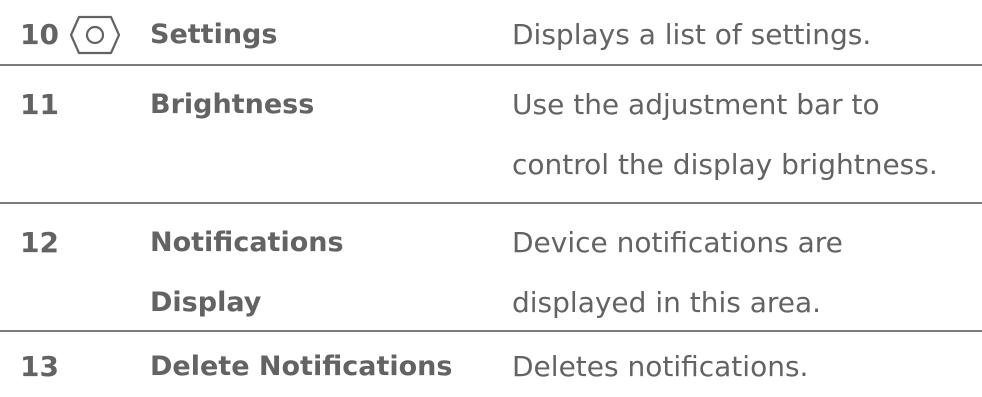  I want to click on feature-name: Notifications Display, so click(331, 273).